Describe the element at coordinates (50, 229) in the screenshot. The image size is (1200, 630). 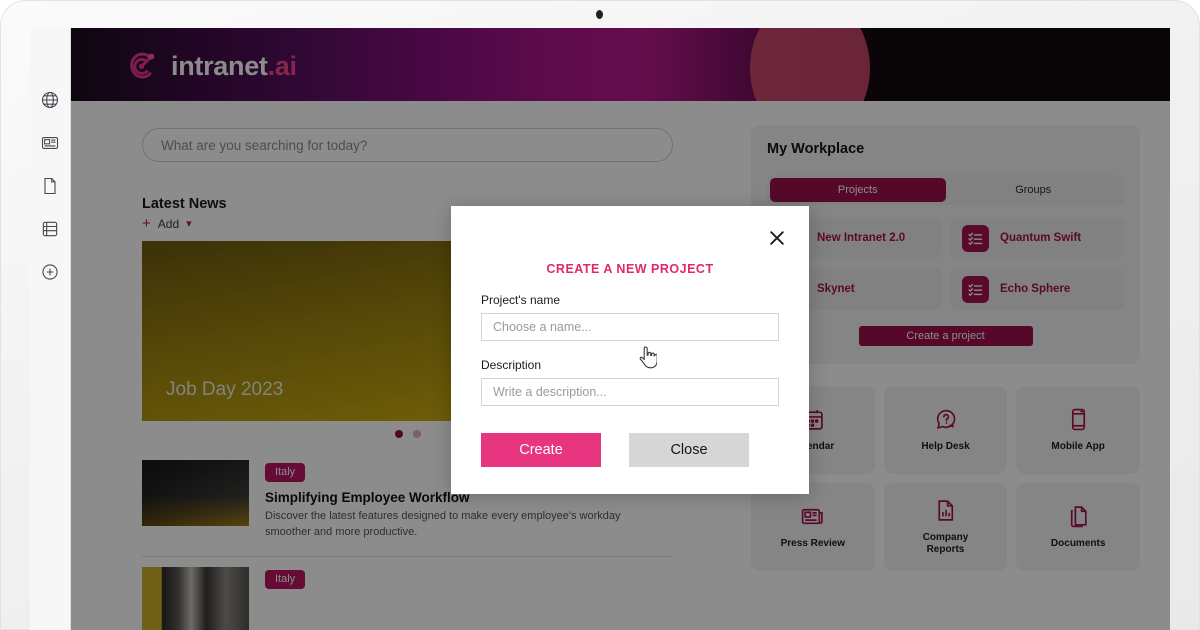
I see `database-icon` at that location.